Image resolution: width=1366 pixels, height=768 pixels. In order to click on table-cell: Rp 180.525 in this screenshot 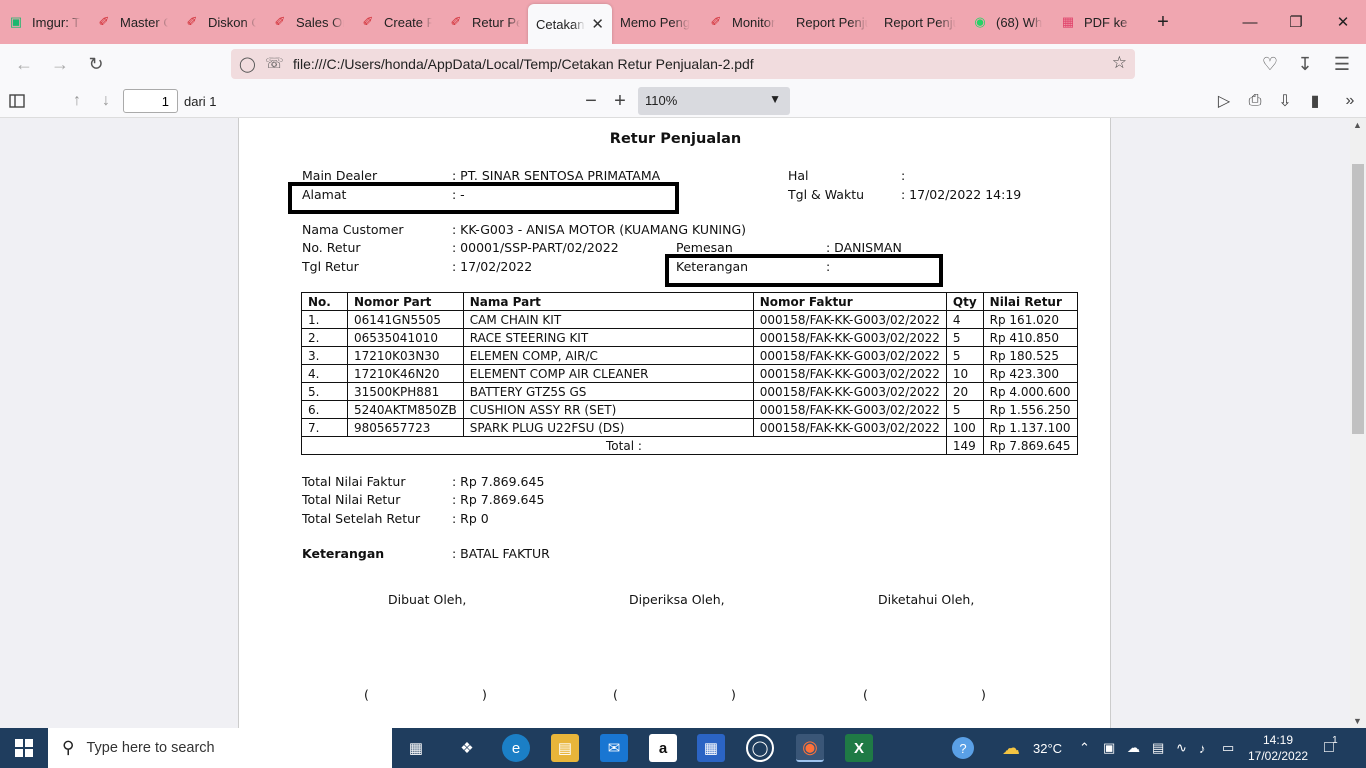, I will do `click(1030, 355)`.